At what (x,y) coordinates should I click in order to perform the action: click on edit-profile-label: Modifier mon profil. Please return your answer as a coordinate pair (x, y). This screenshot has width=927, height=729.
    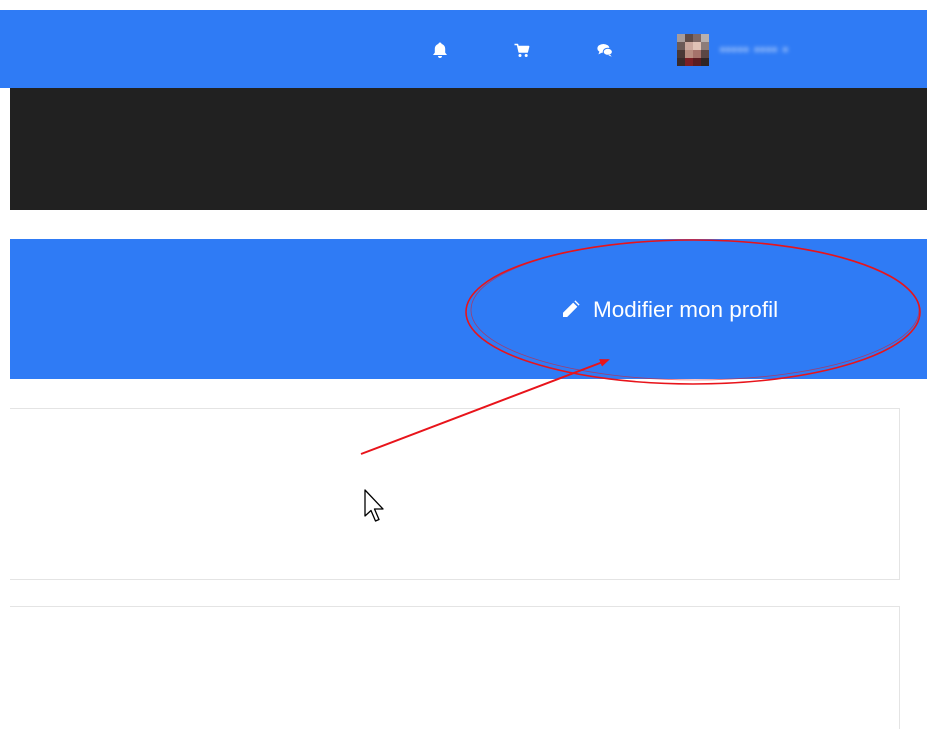
    Looking at the image, I should click on (686, 309).